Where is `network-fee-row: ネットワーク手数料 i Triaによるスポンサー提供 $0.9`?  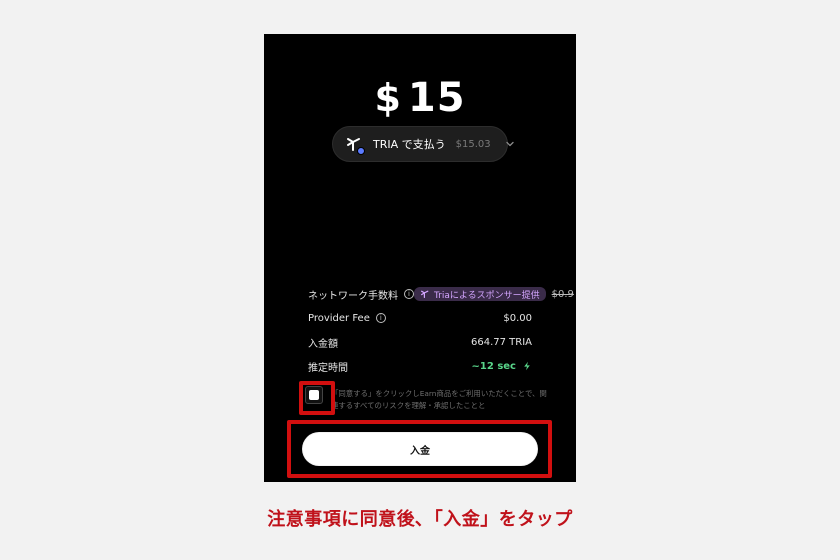 network-fee-row: ネットワーク手数料 i Triaによるスポンサー提供 $0.9 is located at coordinates (441, 294).